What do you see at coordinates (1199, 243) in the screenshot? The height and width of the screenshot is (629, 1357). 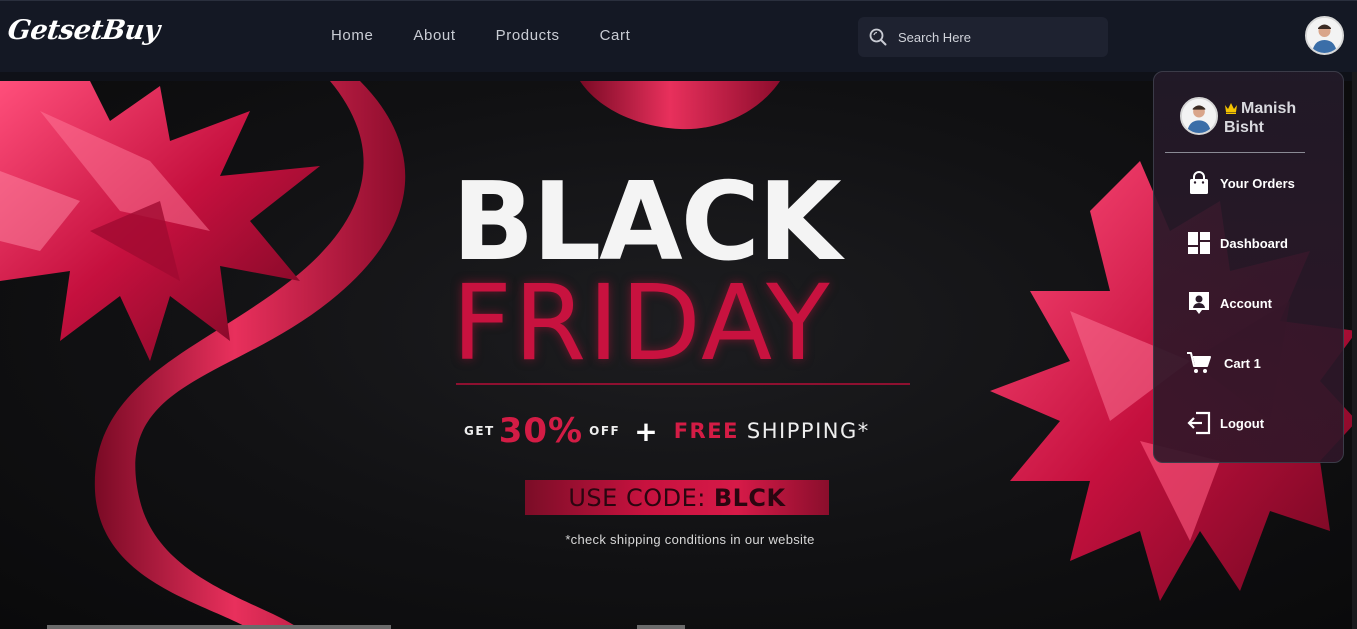 I see `dashboard-icon` at bounding box center [1199, 243].